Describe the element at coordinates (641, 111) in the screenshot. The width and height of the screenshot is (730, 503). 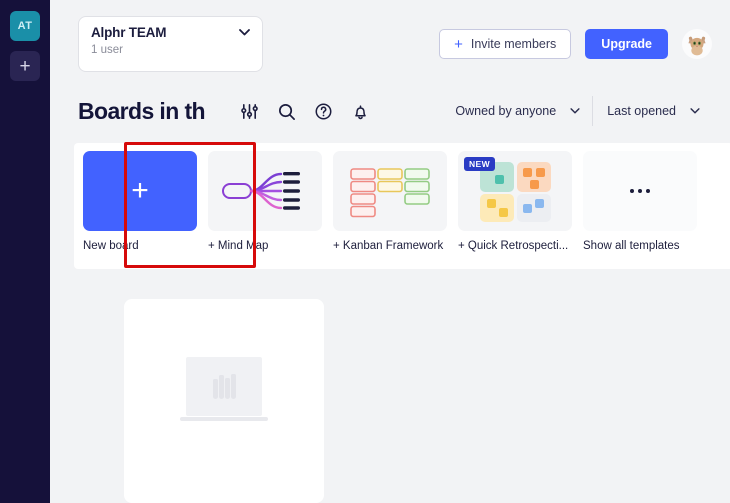
I see `sort-filter-label: Last opened` at that location.